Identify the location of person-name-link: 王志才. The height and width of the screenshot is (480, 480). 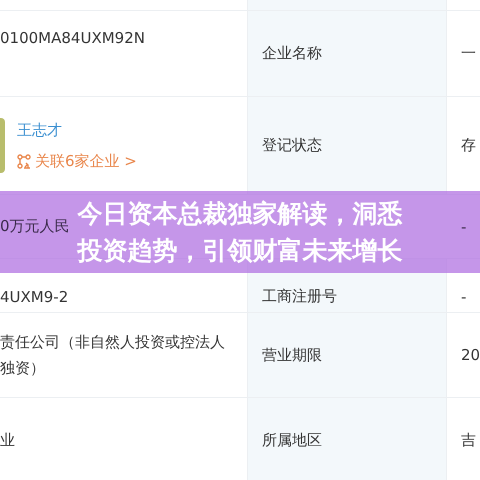
(77, 130).